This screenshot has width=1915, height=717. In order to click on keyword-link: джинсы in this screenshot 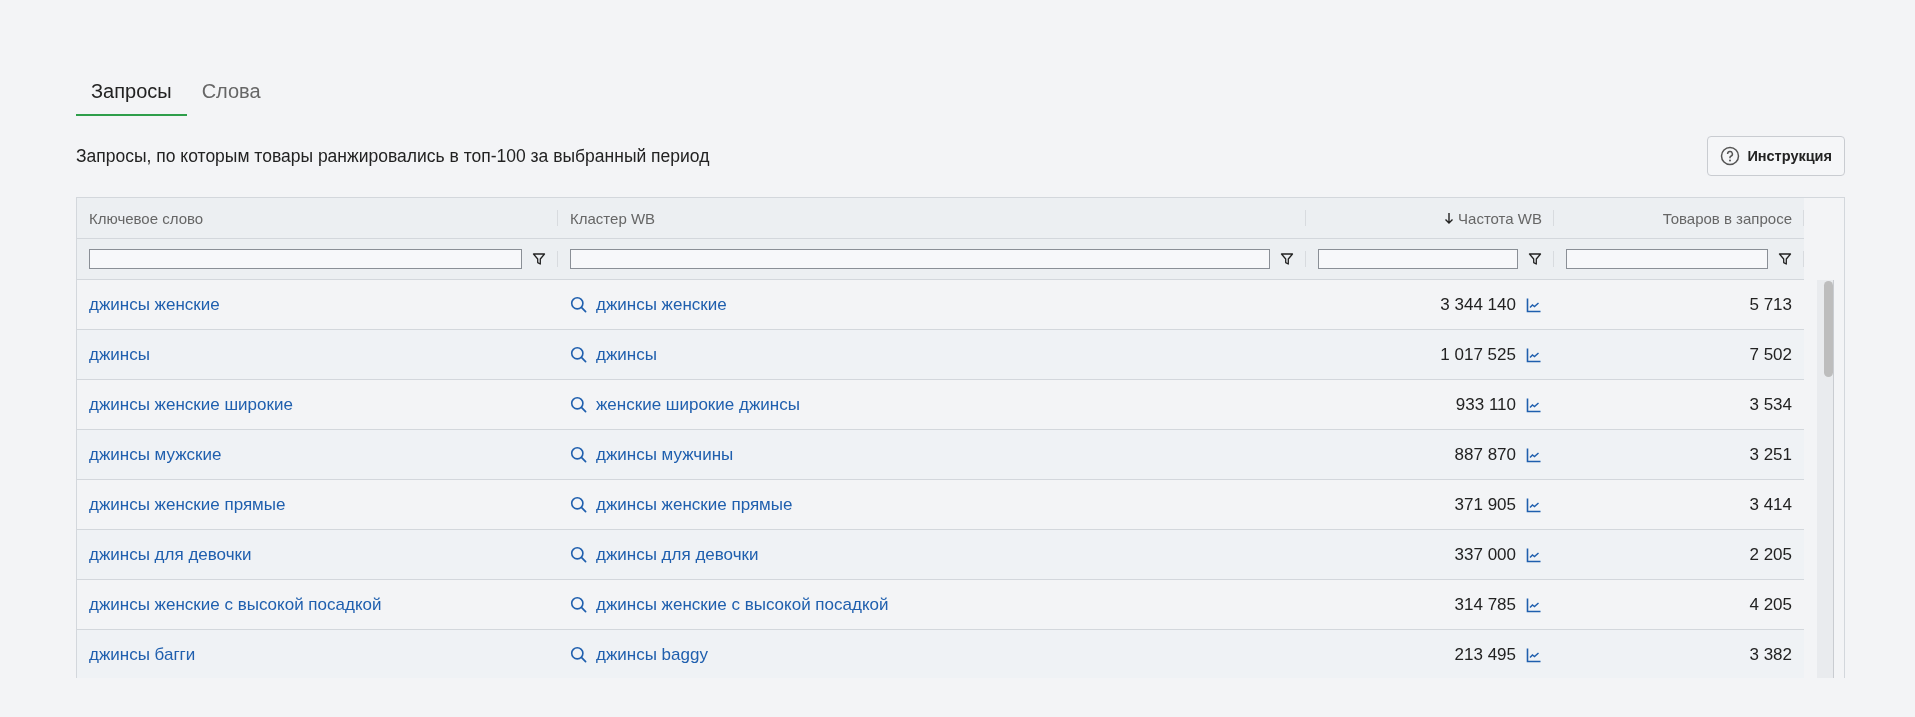, I will do `click(119, 354)`.